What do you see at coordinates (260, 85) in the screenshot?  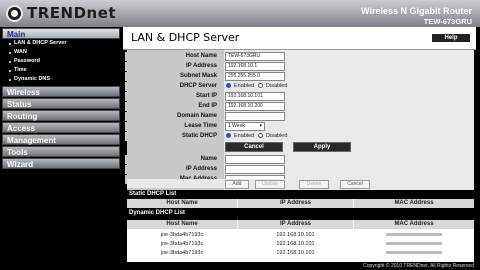 I see `dhcp-disabled-radio` at bounding box center [260, 85].